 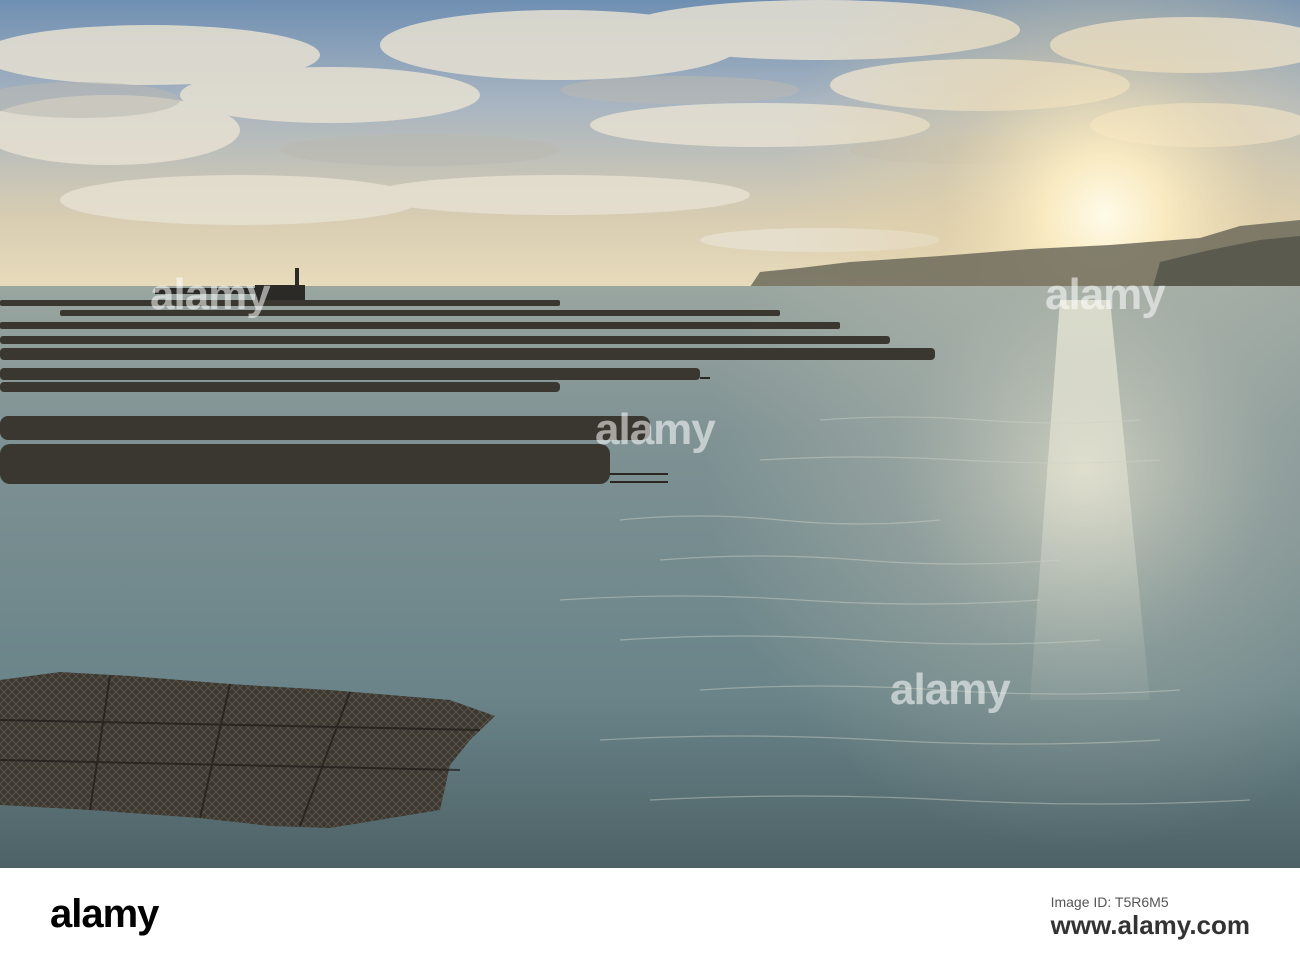 I want to click on site-url: www.alamy.com, so click(x=1150, y=925).